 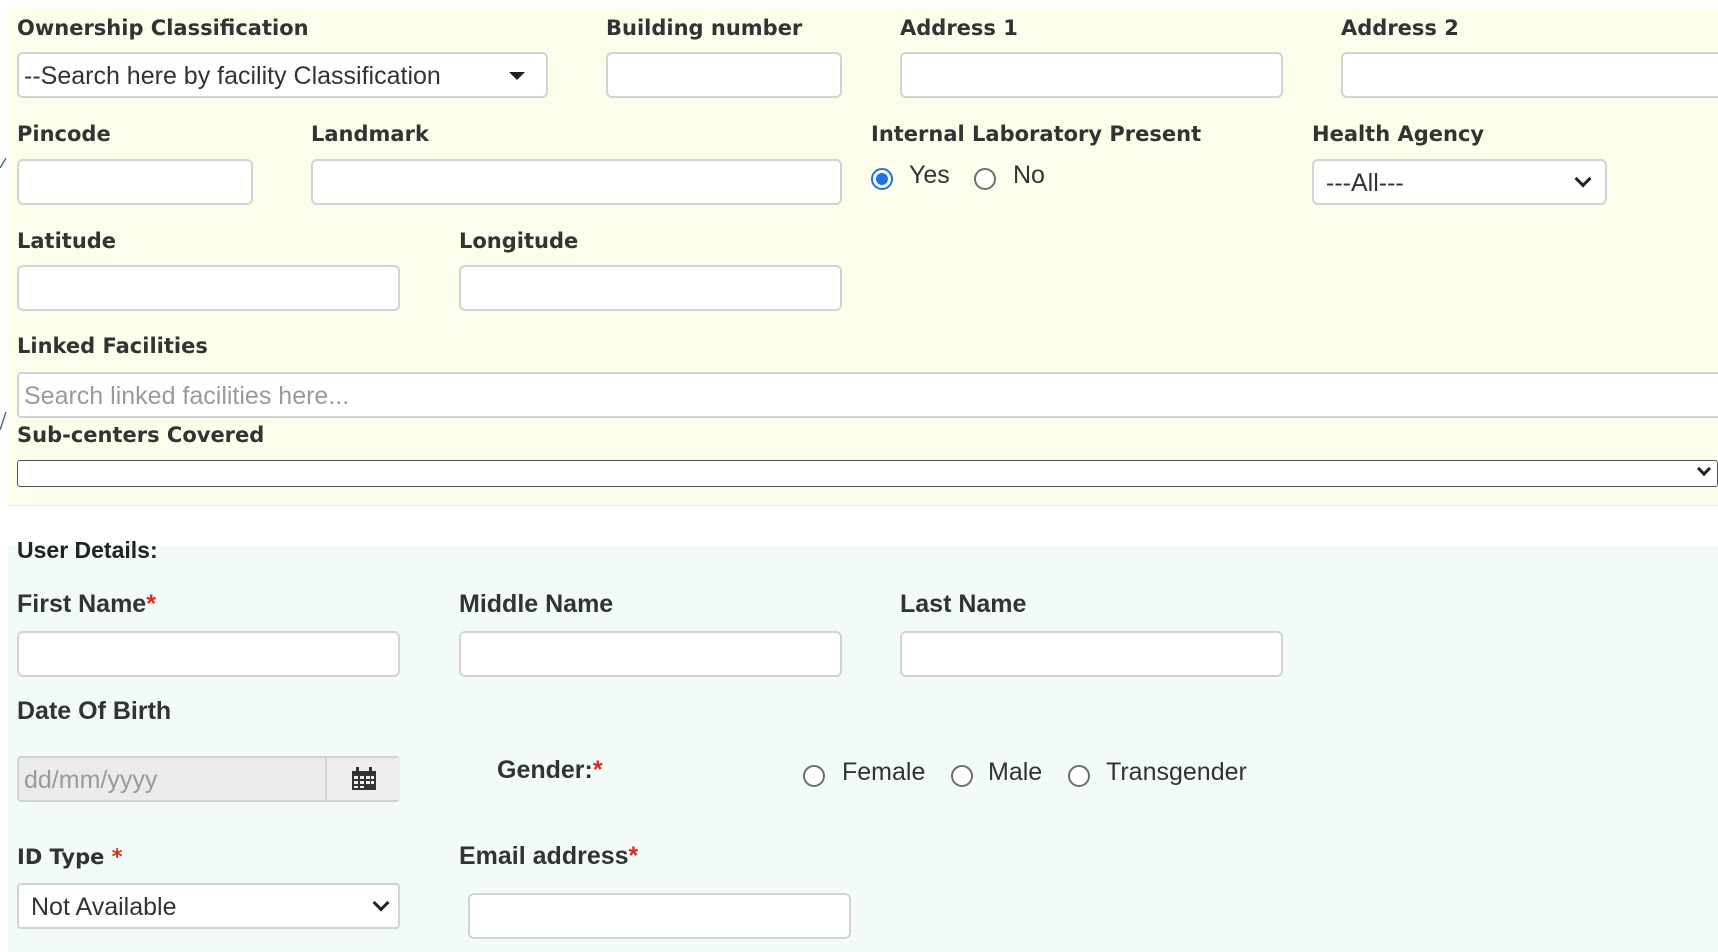 I want to click on id-type-select: Not Available, so click(x=208, y=906).